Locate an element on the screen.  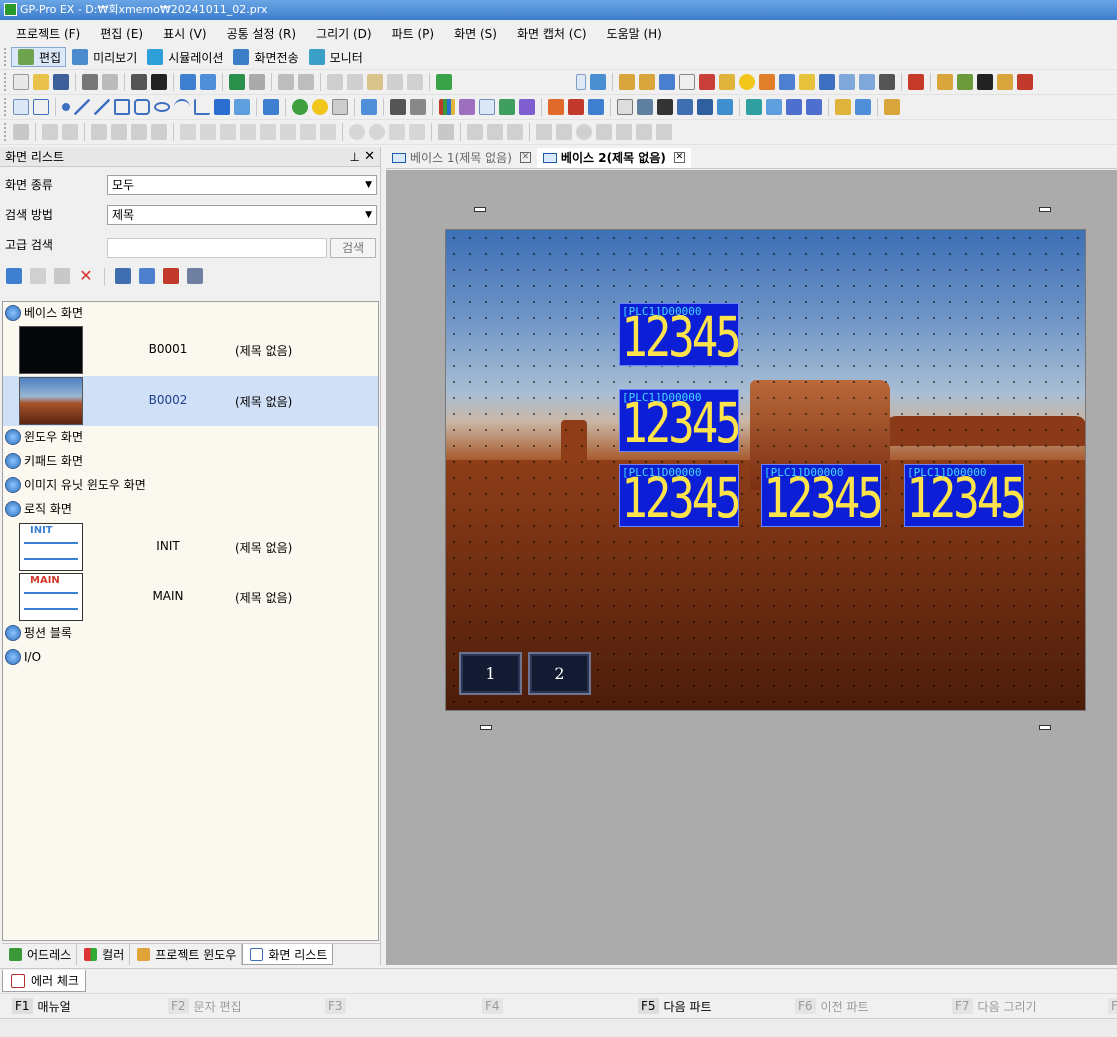
picture-display-icon is located at coordinates (754, 107).